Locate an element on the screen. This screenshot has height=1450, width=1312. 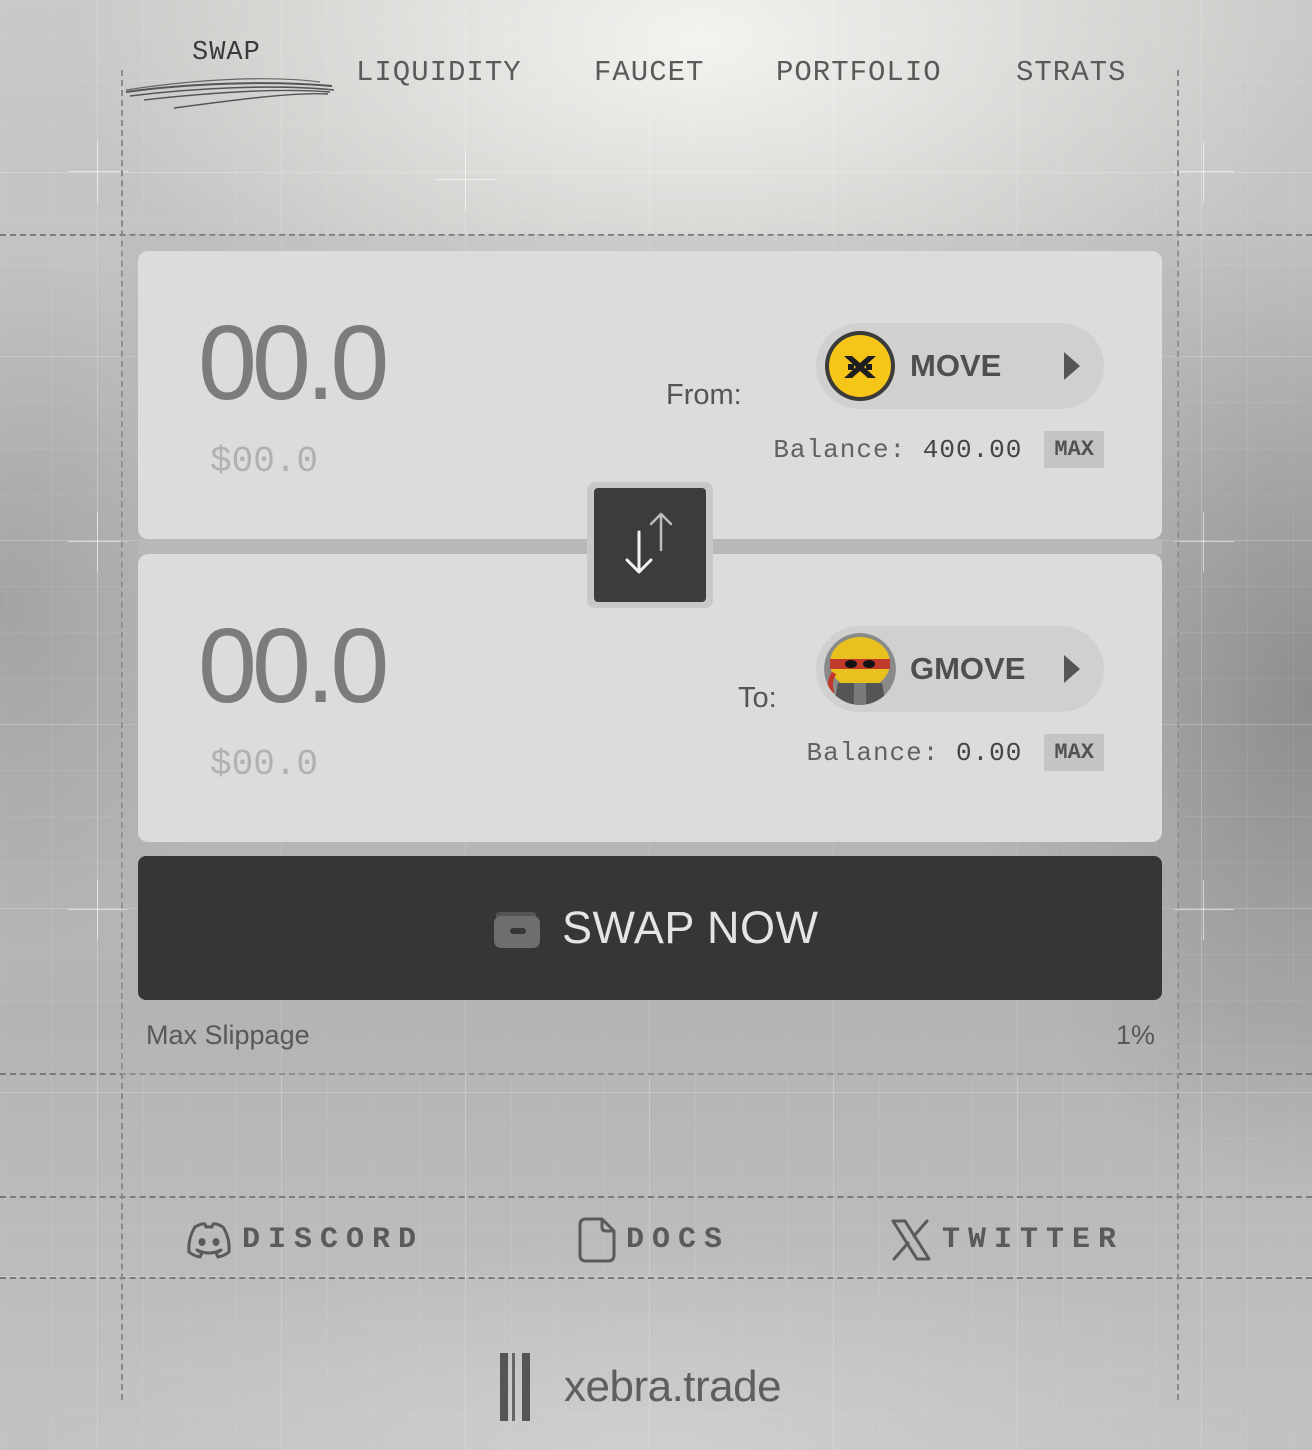
discord-label: DISCORD is located at coordinates (333, 1240).